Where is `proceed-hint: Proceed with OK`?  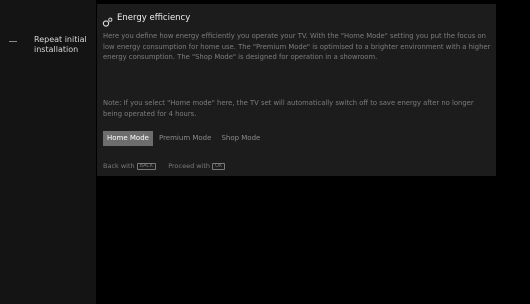
proceed-hint: Proceed with OK is located at coordinates (197, 166).